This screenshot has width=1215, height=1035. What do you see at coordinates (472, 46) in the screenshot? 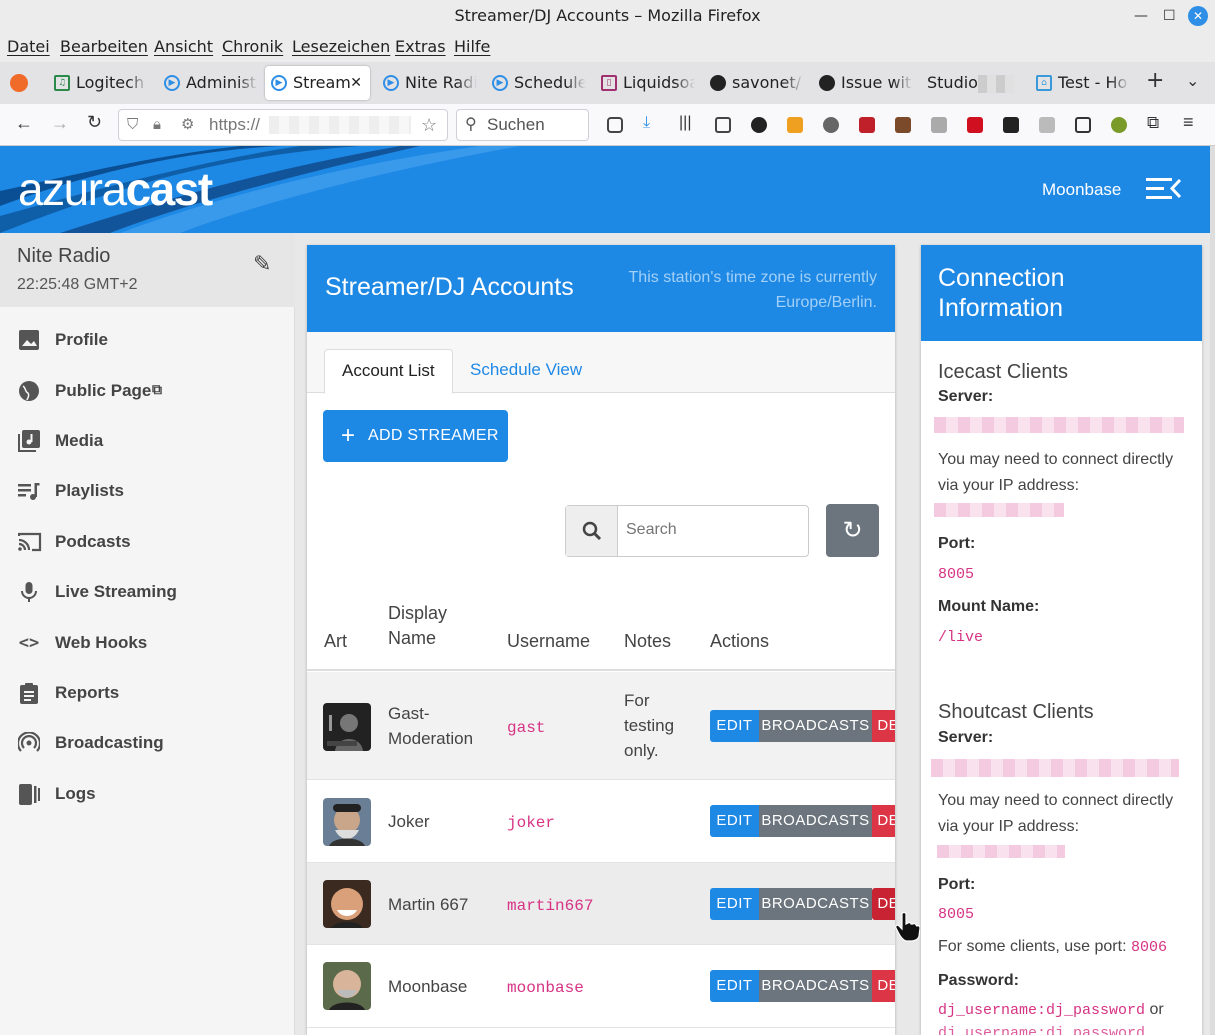
I see `menu-help: Hilfe` at bounding box center [472, 46].